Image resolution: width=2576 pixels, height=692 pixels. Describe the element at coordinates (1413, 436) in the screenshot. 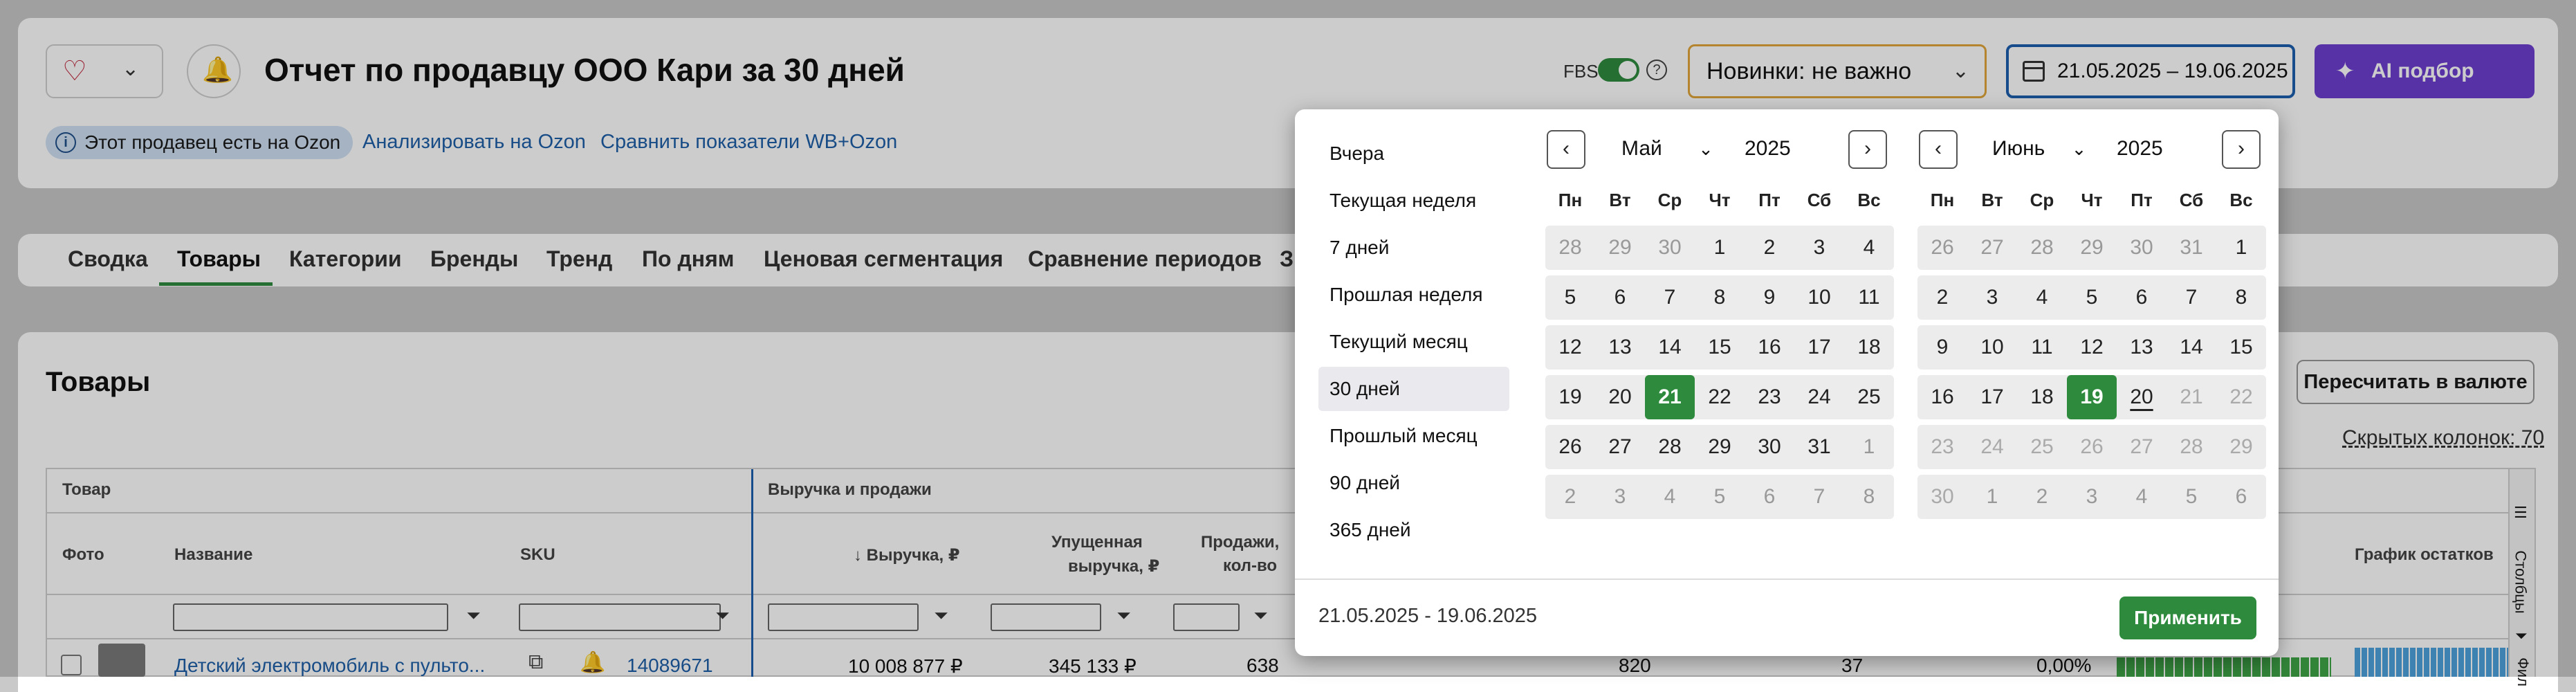

I see `preset-item: Прошлый месяц` at that location.